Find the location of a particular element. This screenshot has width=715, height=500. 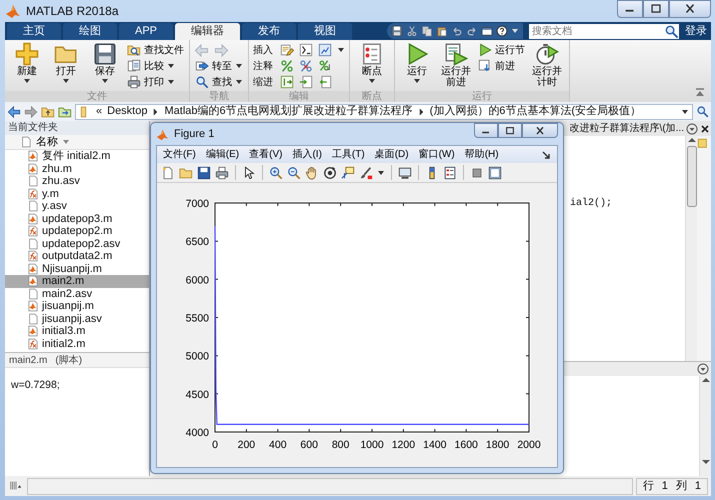

ribbon-button: 运行并计时 is located at coordinates (547, 65).